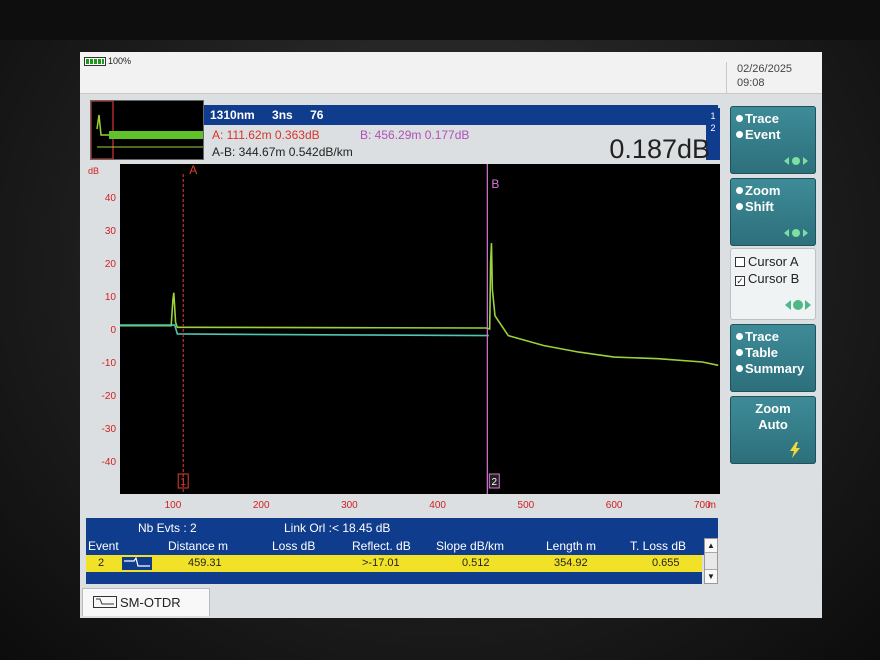 The height and width of the screenshot is (660, 880). What do you see at coordinates (740, 262) in the screenshot?
I see `checkbox-unchecked-icon` at bounding box center [740, 262].